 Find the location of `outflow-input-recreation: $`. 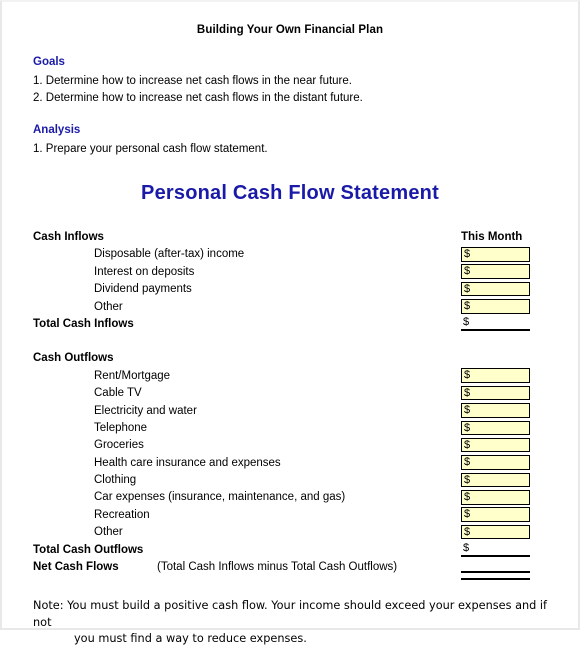

outflow-input-recreation: $ is located at coordinates (495, 515).